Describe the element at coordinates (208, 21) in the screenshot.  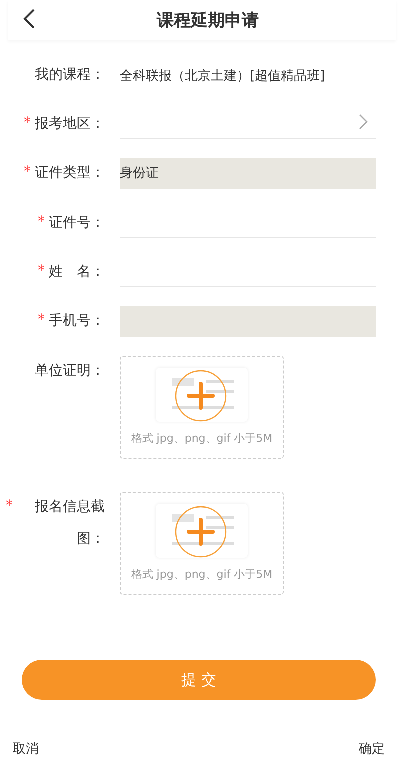
I see `page-title: 课程延期申请` at that location.